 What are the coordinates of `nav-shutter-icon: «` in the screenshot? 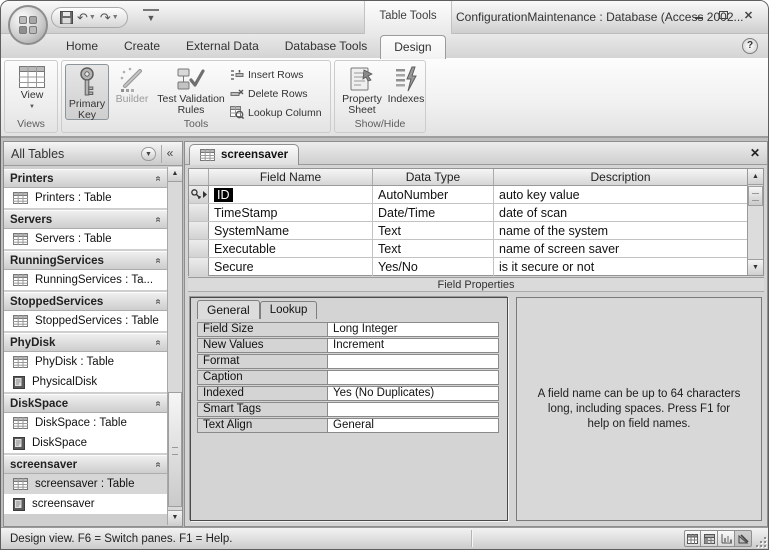 It's located at (169, 154).